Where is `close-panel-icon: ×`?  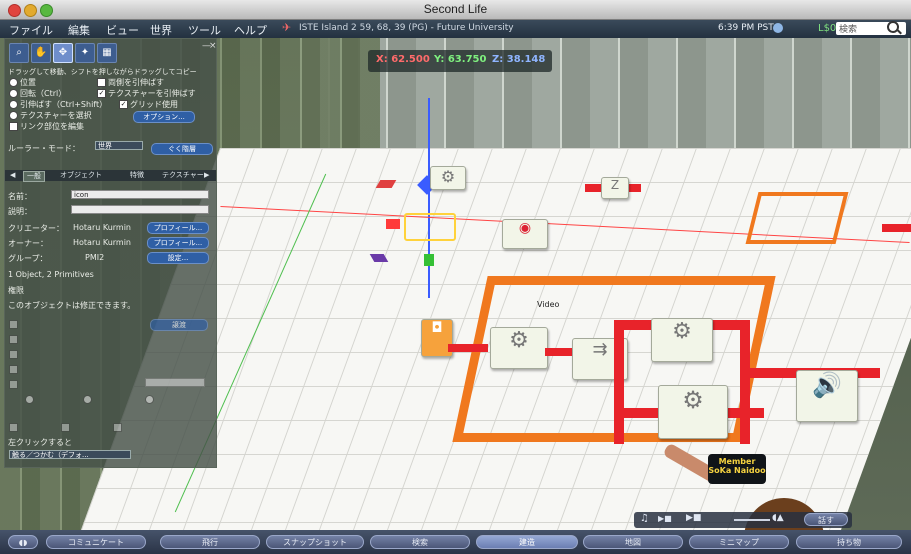 close-panel-icon: × is located at coordinates (213, 46).